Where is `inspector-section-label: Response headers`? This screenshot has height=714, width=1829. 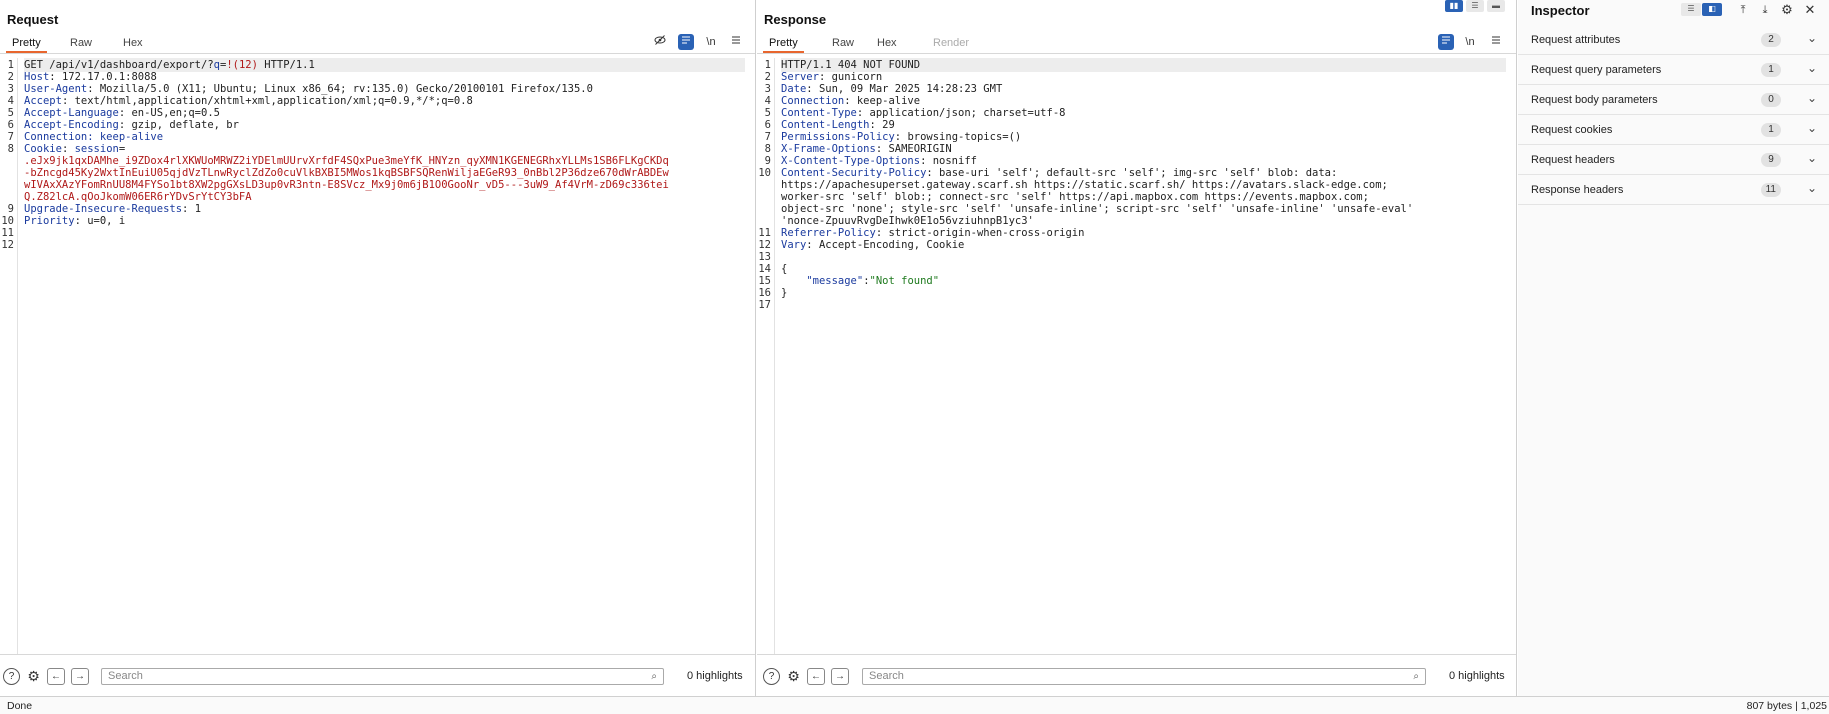 inspector-section-label: Response headers is located at coordinates (1577, 190).